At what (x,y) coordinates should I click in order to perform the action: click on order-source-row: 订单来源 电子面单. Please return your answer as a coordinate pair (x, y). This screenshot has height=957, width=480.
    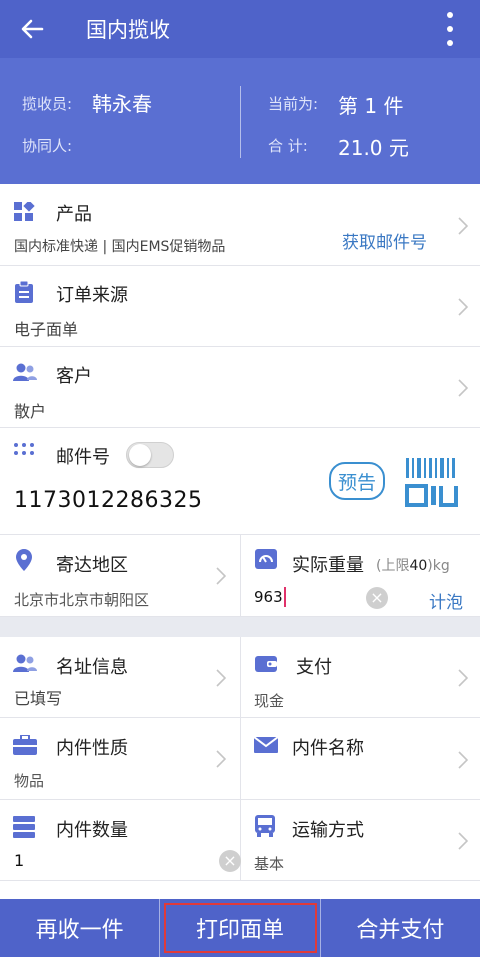
    Looking at the image, I should click on (240, 306).